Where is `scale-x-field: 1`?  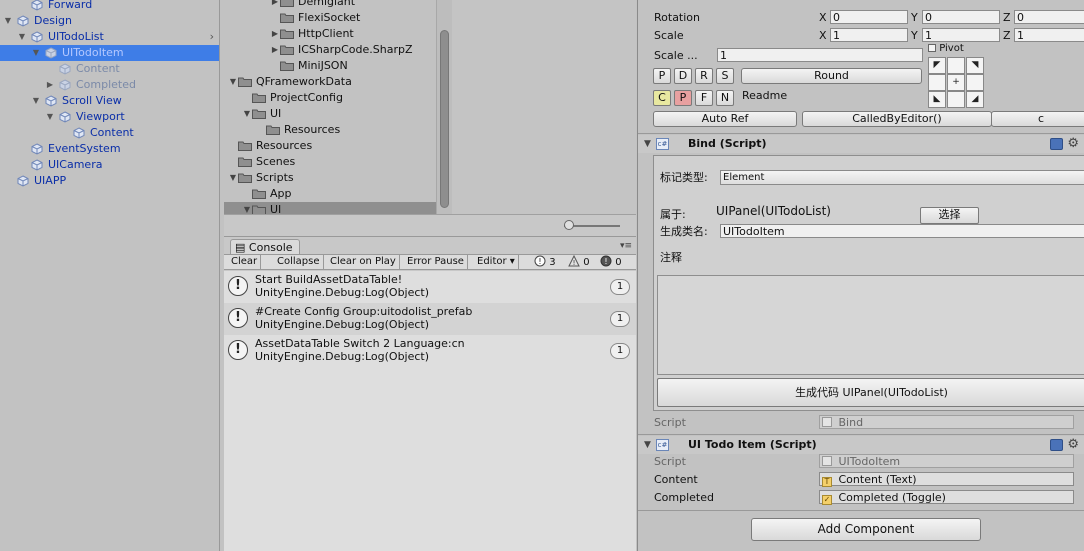
scale-x-field: 1 is located at coordinates (869, 35).